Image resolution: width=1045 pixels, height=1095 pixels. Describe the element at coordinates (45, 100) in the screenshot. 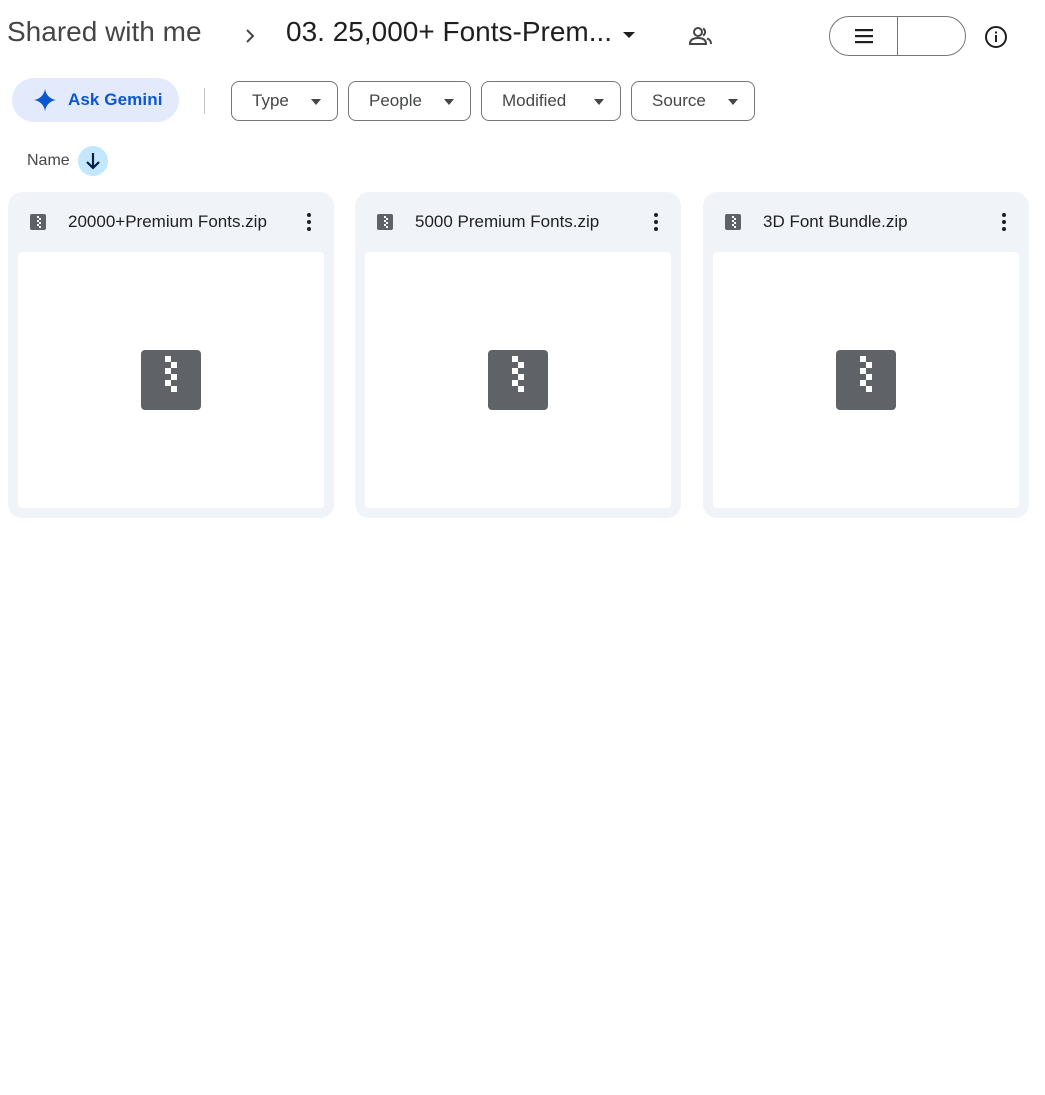

I see `gemini-sparkle-icon` at that location.